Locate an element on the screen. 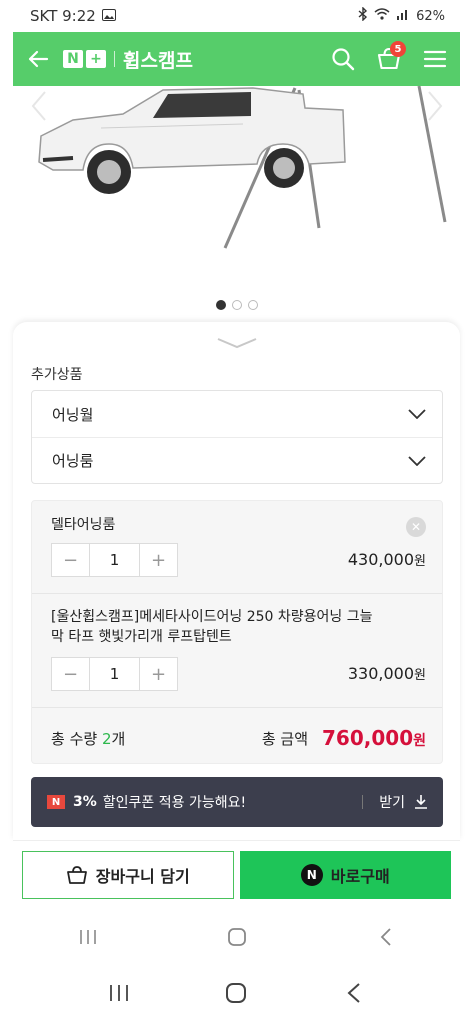  total-quantity-unit: 개 is located at coordinates (118, 738).